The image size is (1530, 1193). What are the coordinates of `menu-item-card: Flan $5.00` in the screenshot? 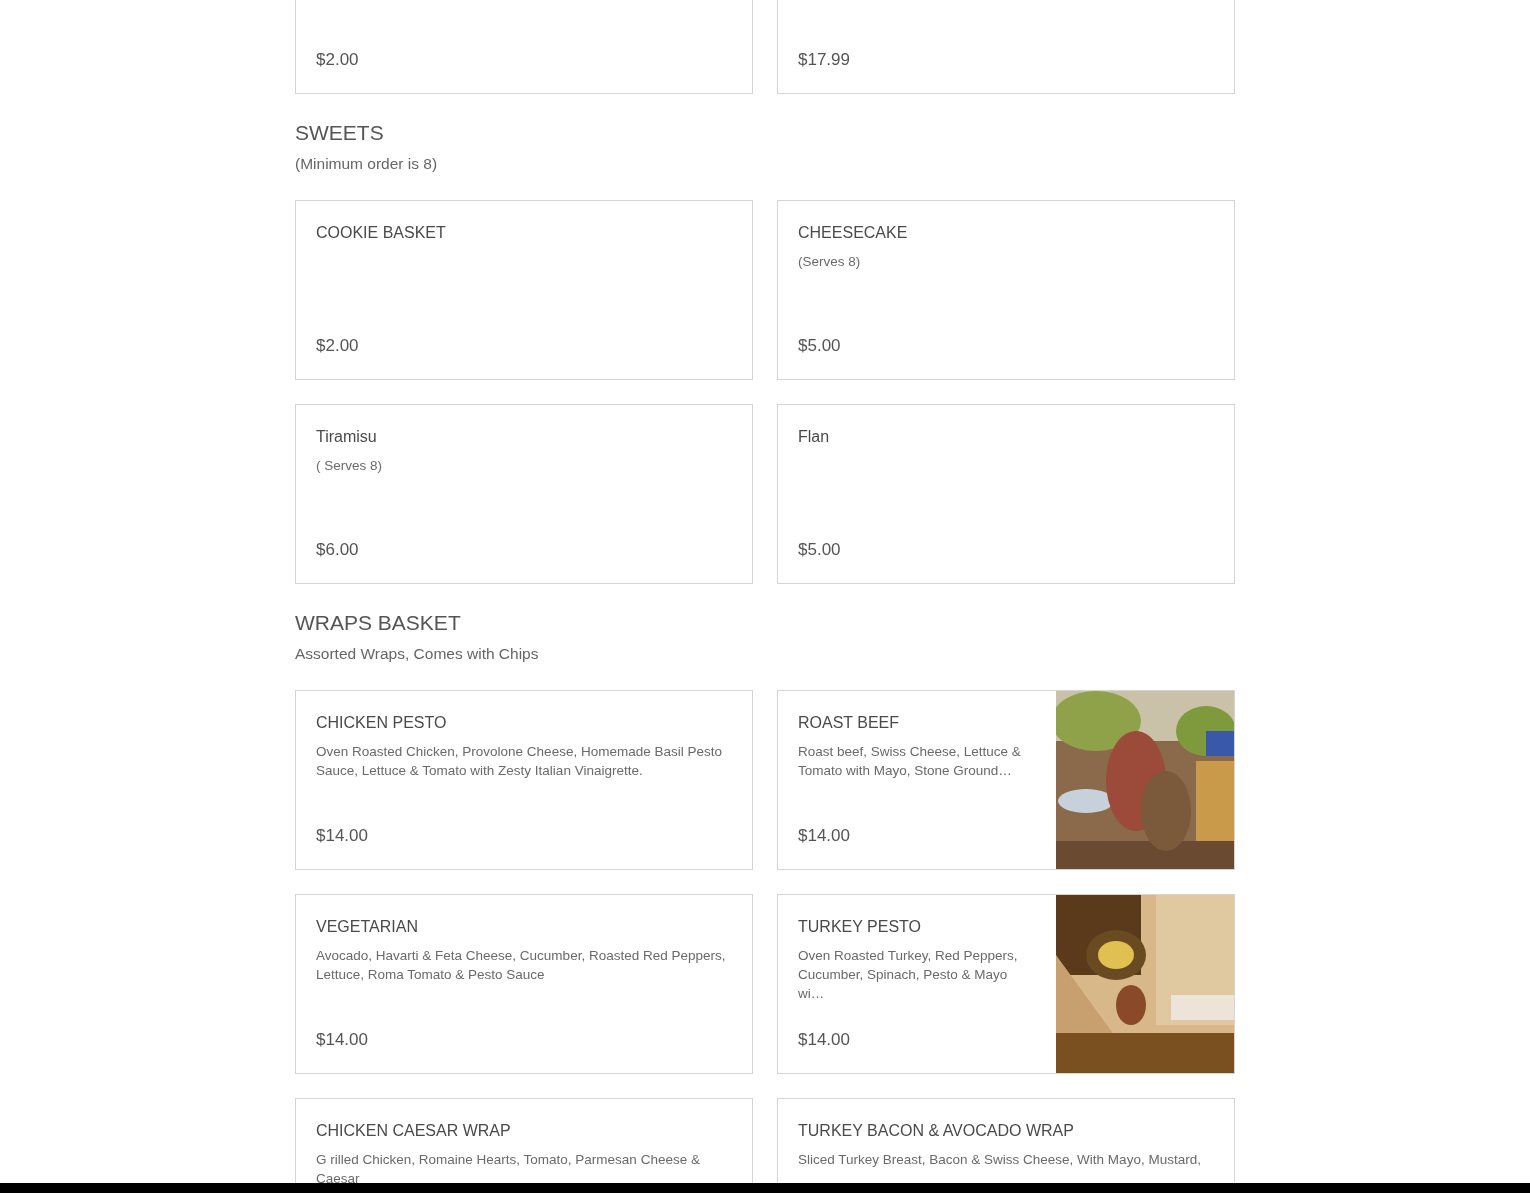 It's located at (1006, 494).